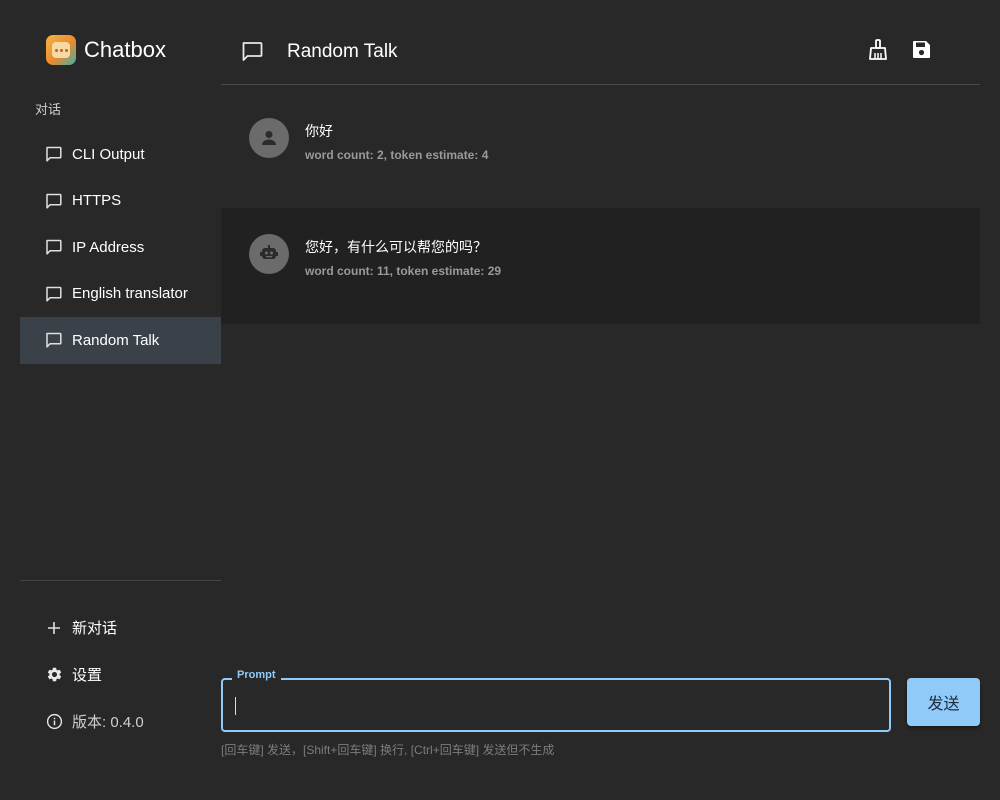 This screenshot has height=800, width=1000. What do you see at coordinates (108, 154) in the screenshot?
I see `conversation-label: CLI Output` at bounding box center [108, 154].